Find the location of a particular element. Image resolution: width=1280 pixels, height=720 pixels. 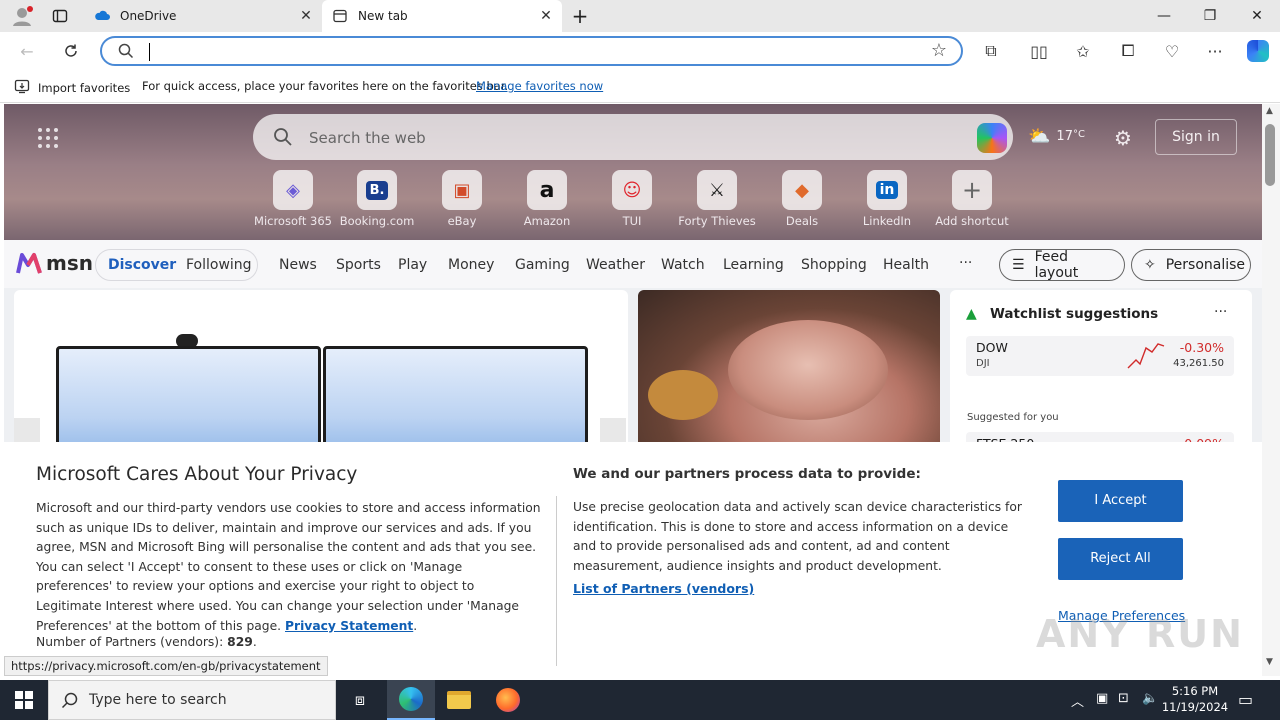

nav-sports: Sports is located at coordinates (358, 265).